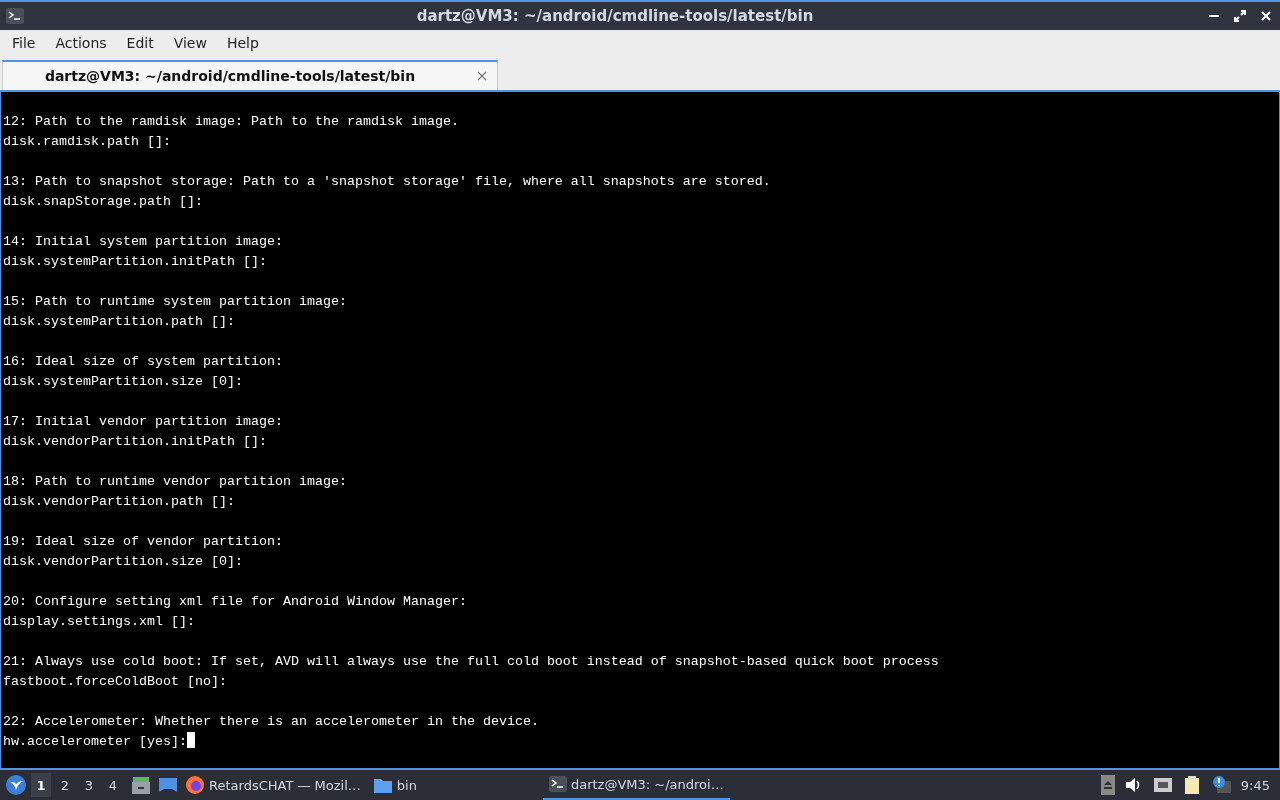 This screenshot has height=800, width=1280. What do you see at coordinates (123, 381) in the screenshot?
I see `terminal-line: disk.systemPartition.size [0]:` at bounding box center [123, 381].